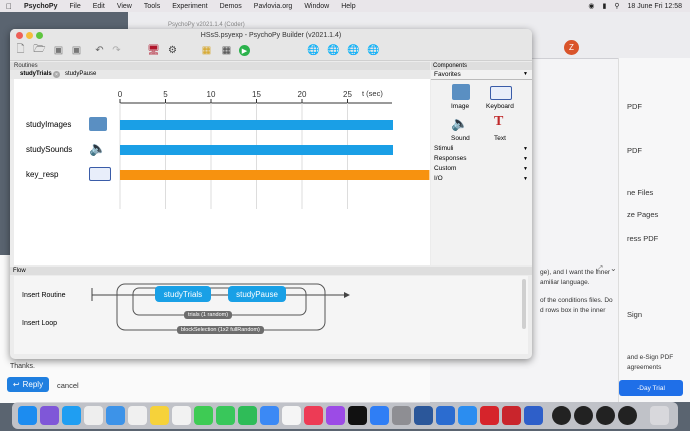 This screenshot has height=431, width=690. What do you see at coordinates (634, 106) in the screenshot?
I see `side-item-pdf: PDF` at bounding box center [634, 106].